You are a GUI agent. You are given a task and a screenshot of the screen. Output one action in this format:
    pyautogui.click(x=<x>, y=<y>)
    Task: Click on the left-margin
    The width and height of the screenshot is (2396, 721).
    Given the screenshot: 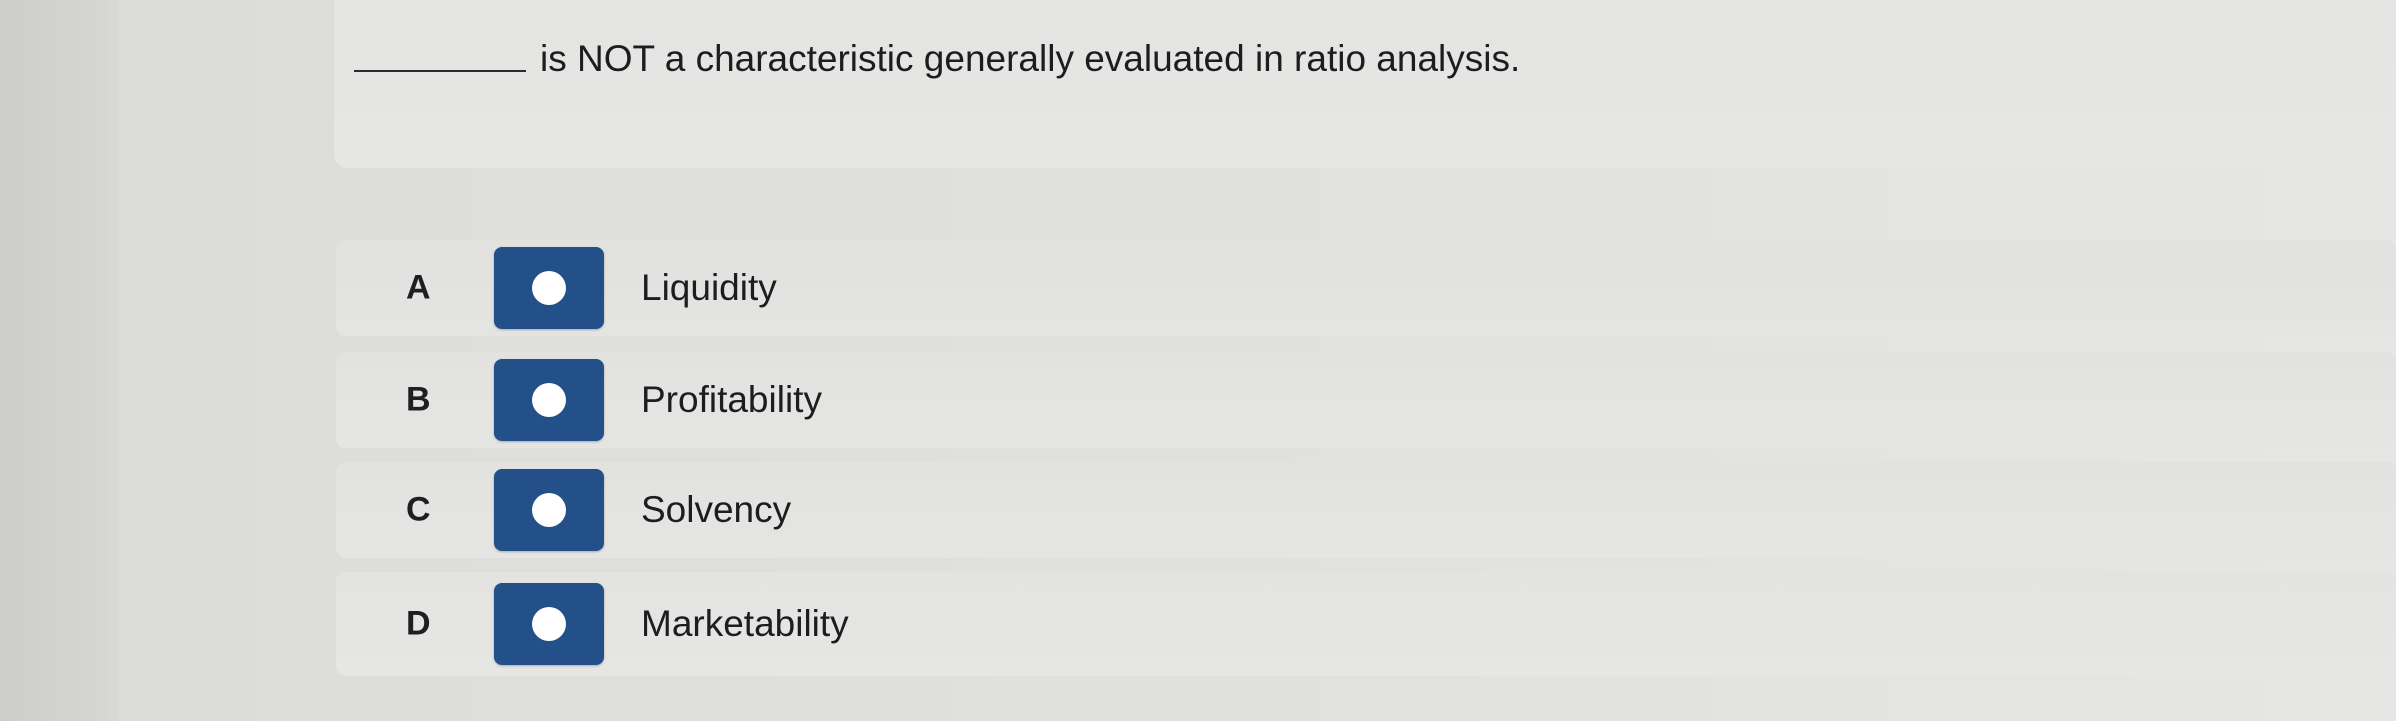 What is the action you would take?
    pyautogui.click(x=59, y=360)
    